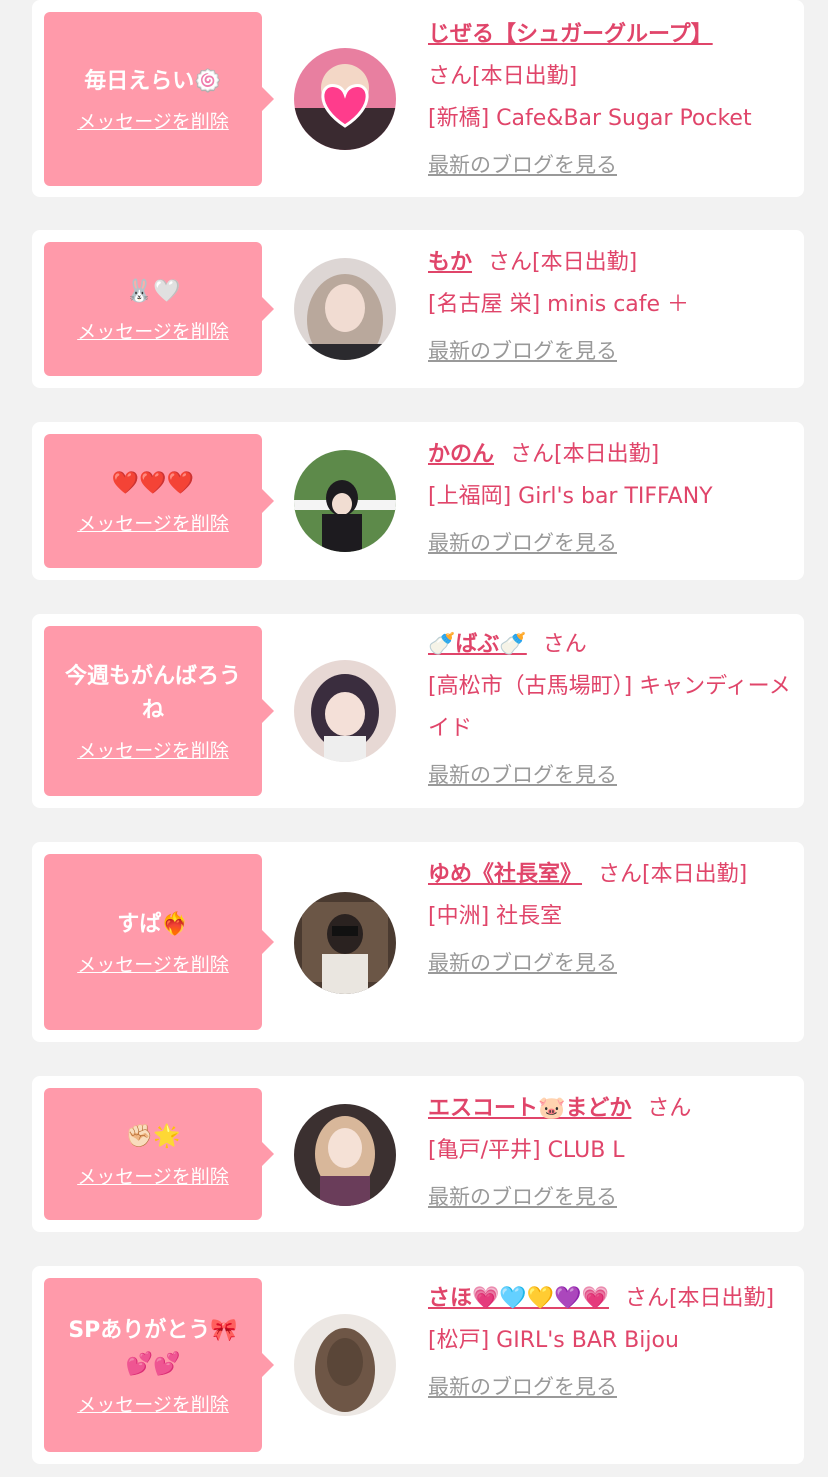  I want to click on cast-name-link: 🍼ばぶ🍼, so click(477, 644).